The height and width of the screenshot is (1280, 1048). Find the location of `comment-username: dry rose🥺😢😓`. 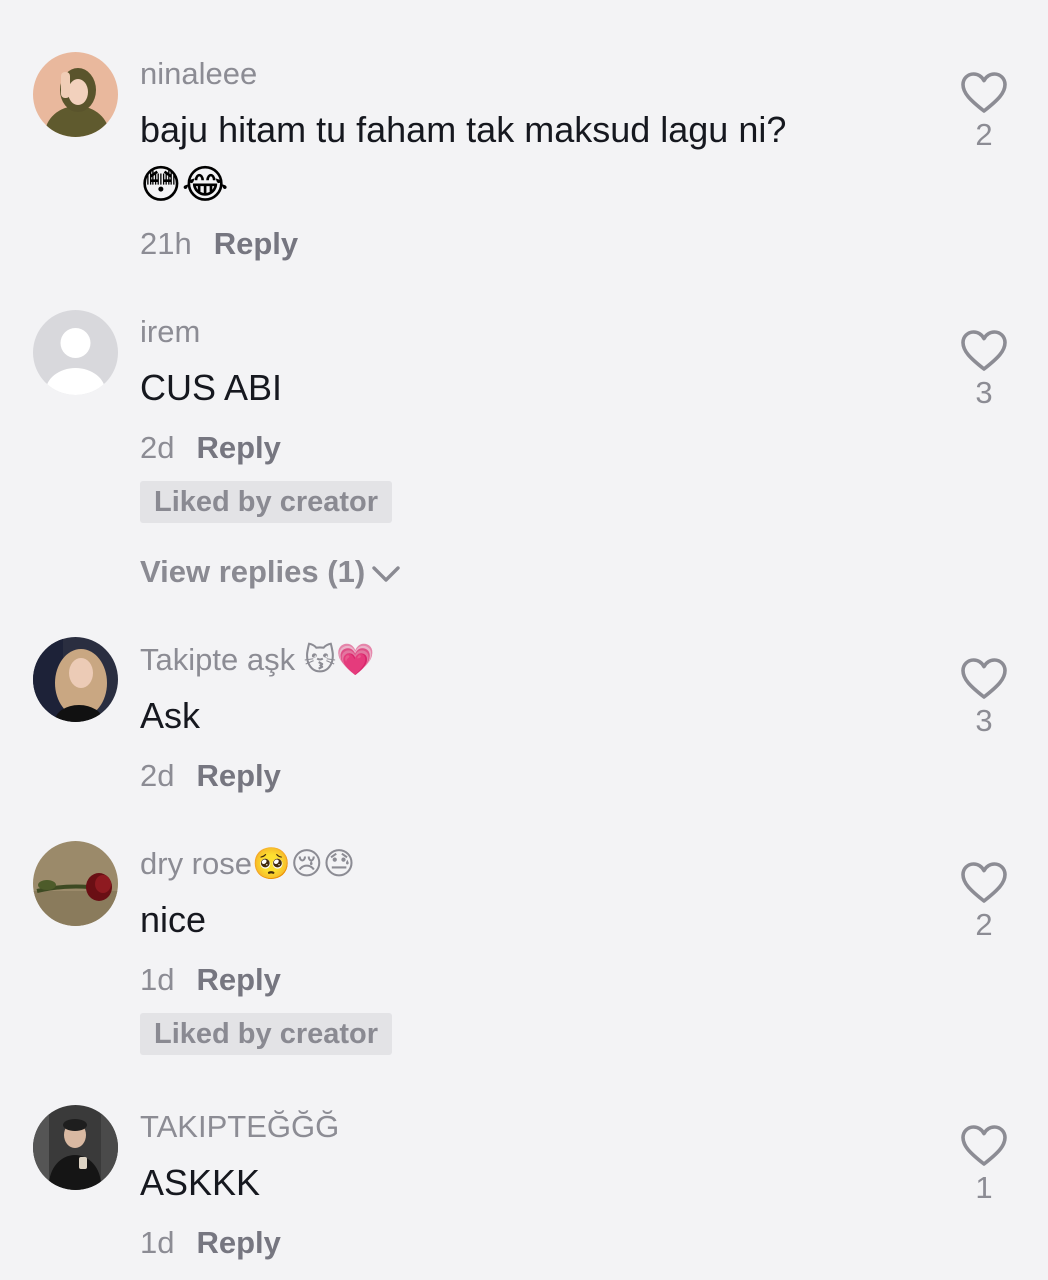

comment-username: dry rose🥺😢😓 is located at coordinates (247, 864).